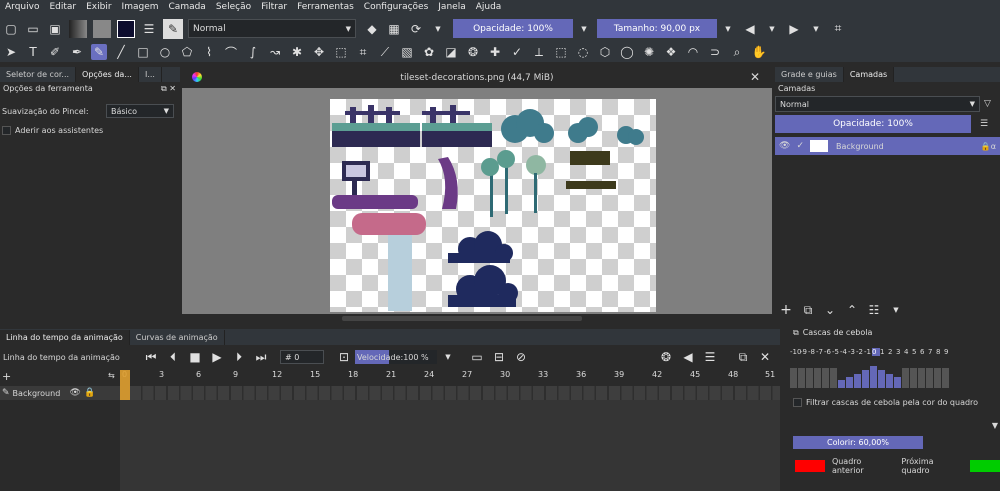 The image size is (1000, 491). What do you see at coordinates (884, 352) in the screenshot?
I see `onion-number: 1` at bounding box center [884, 352].